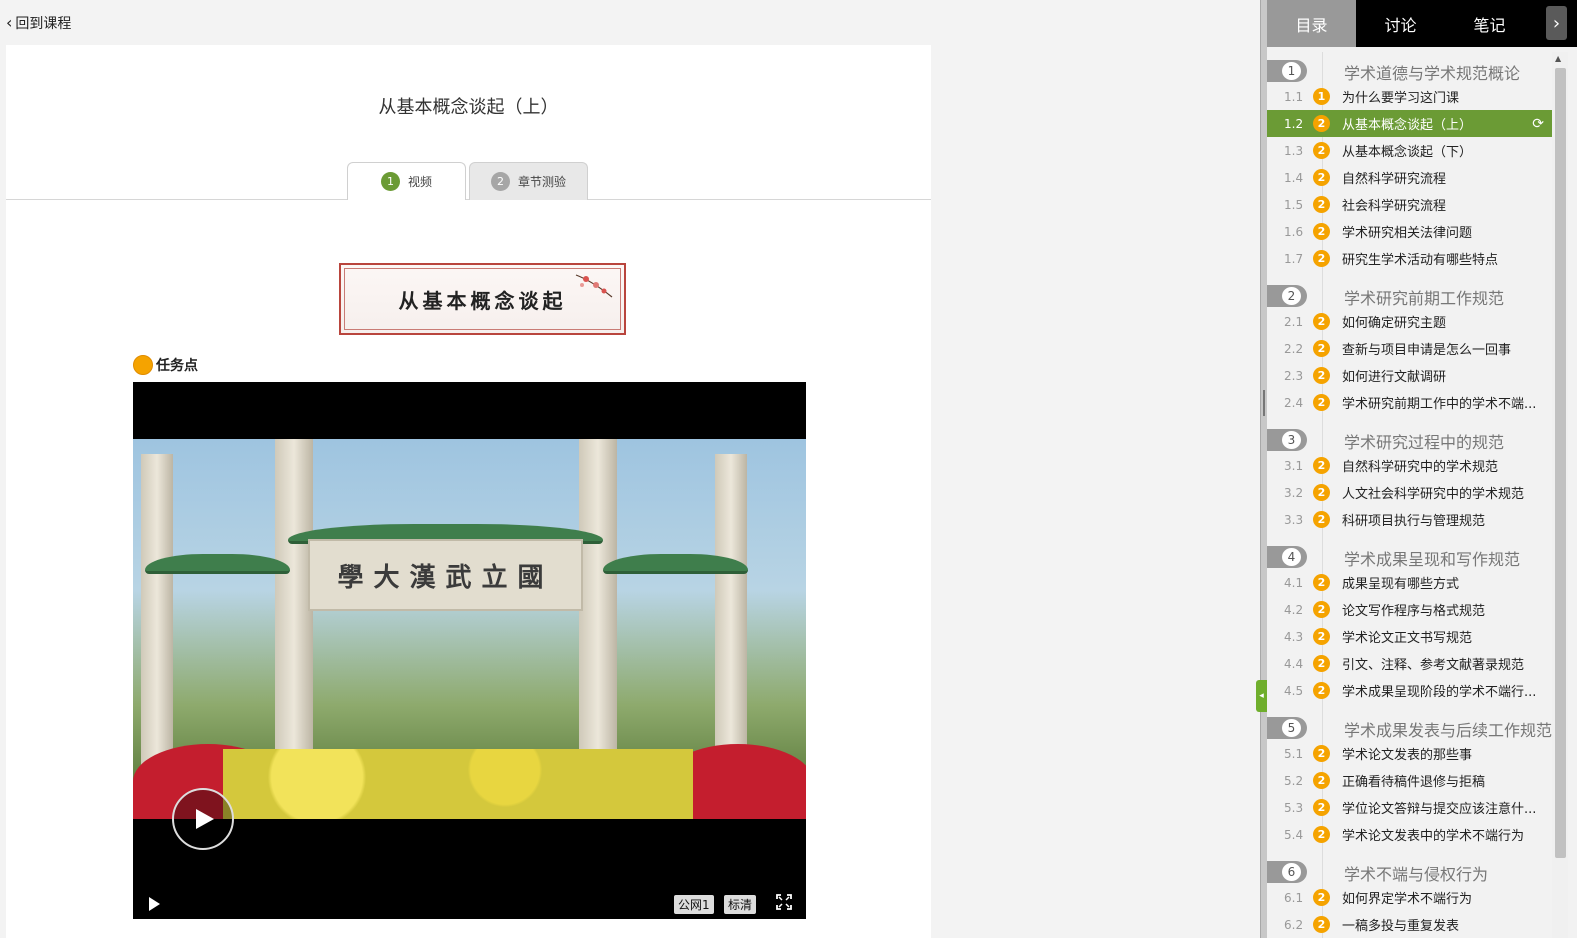 This screenshot has height=938, width=1577. What do you see at coordinates (1409, 434) in the screenshot?
I see `toc-chapter: 3 学术研究过程中的规范` at bounding box center [1409, 434].